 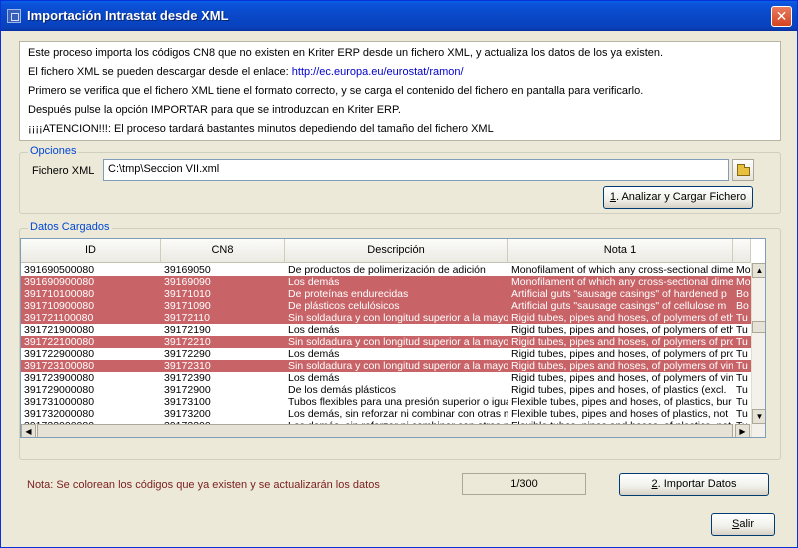 What do you see at coordinates (742, 251) in the screenshot?
I see `column-header-extra` at bounding box center [742, 251].